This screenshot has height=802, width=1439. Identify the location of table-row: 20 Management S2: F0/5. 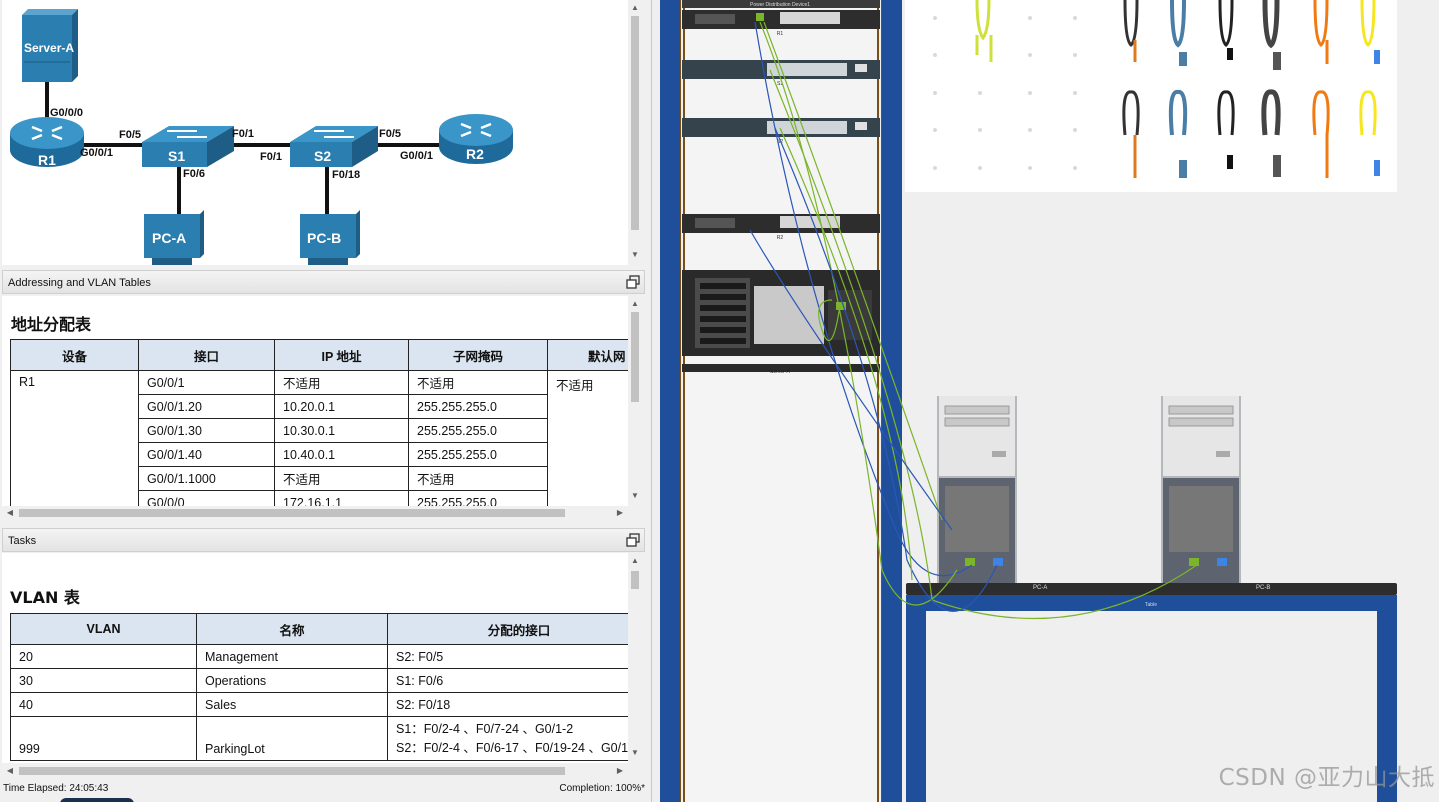
(319, 656).